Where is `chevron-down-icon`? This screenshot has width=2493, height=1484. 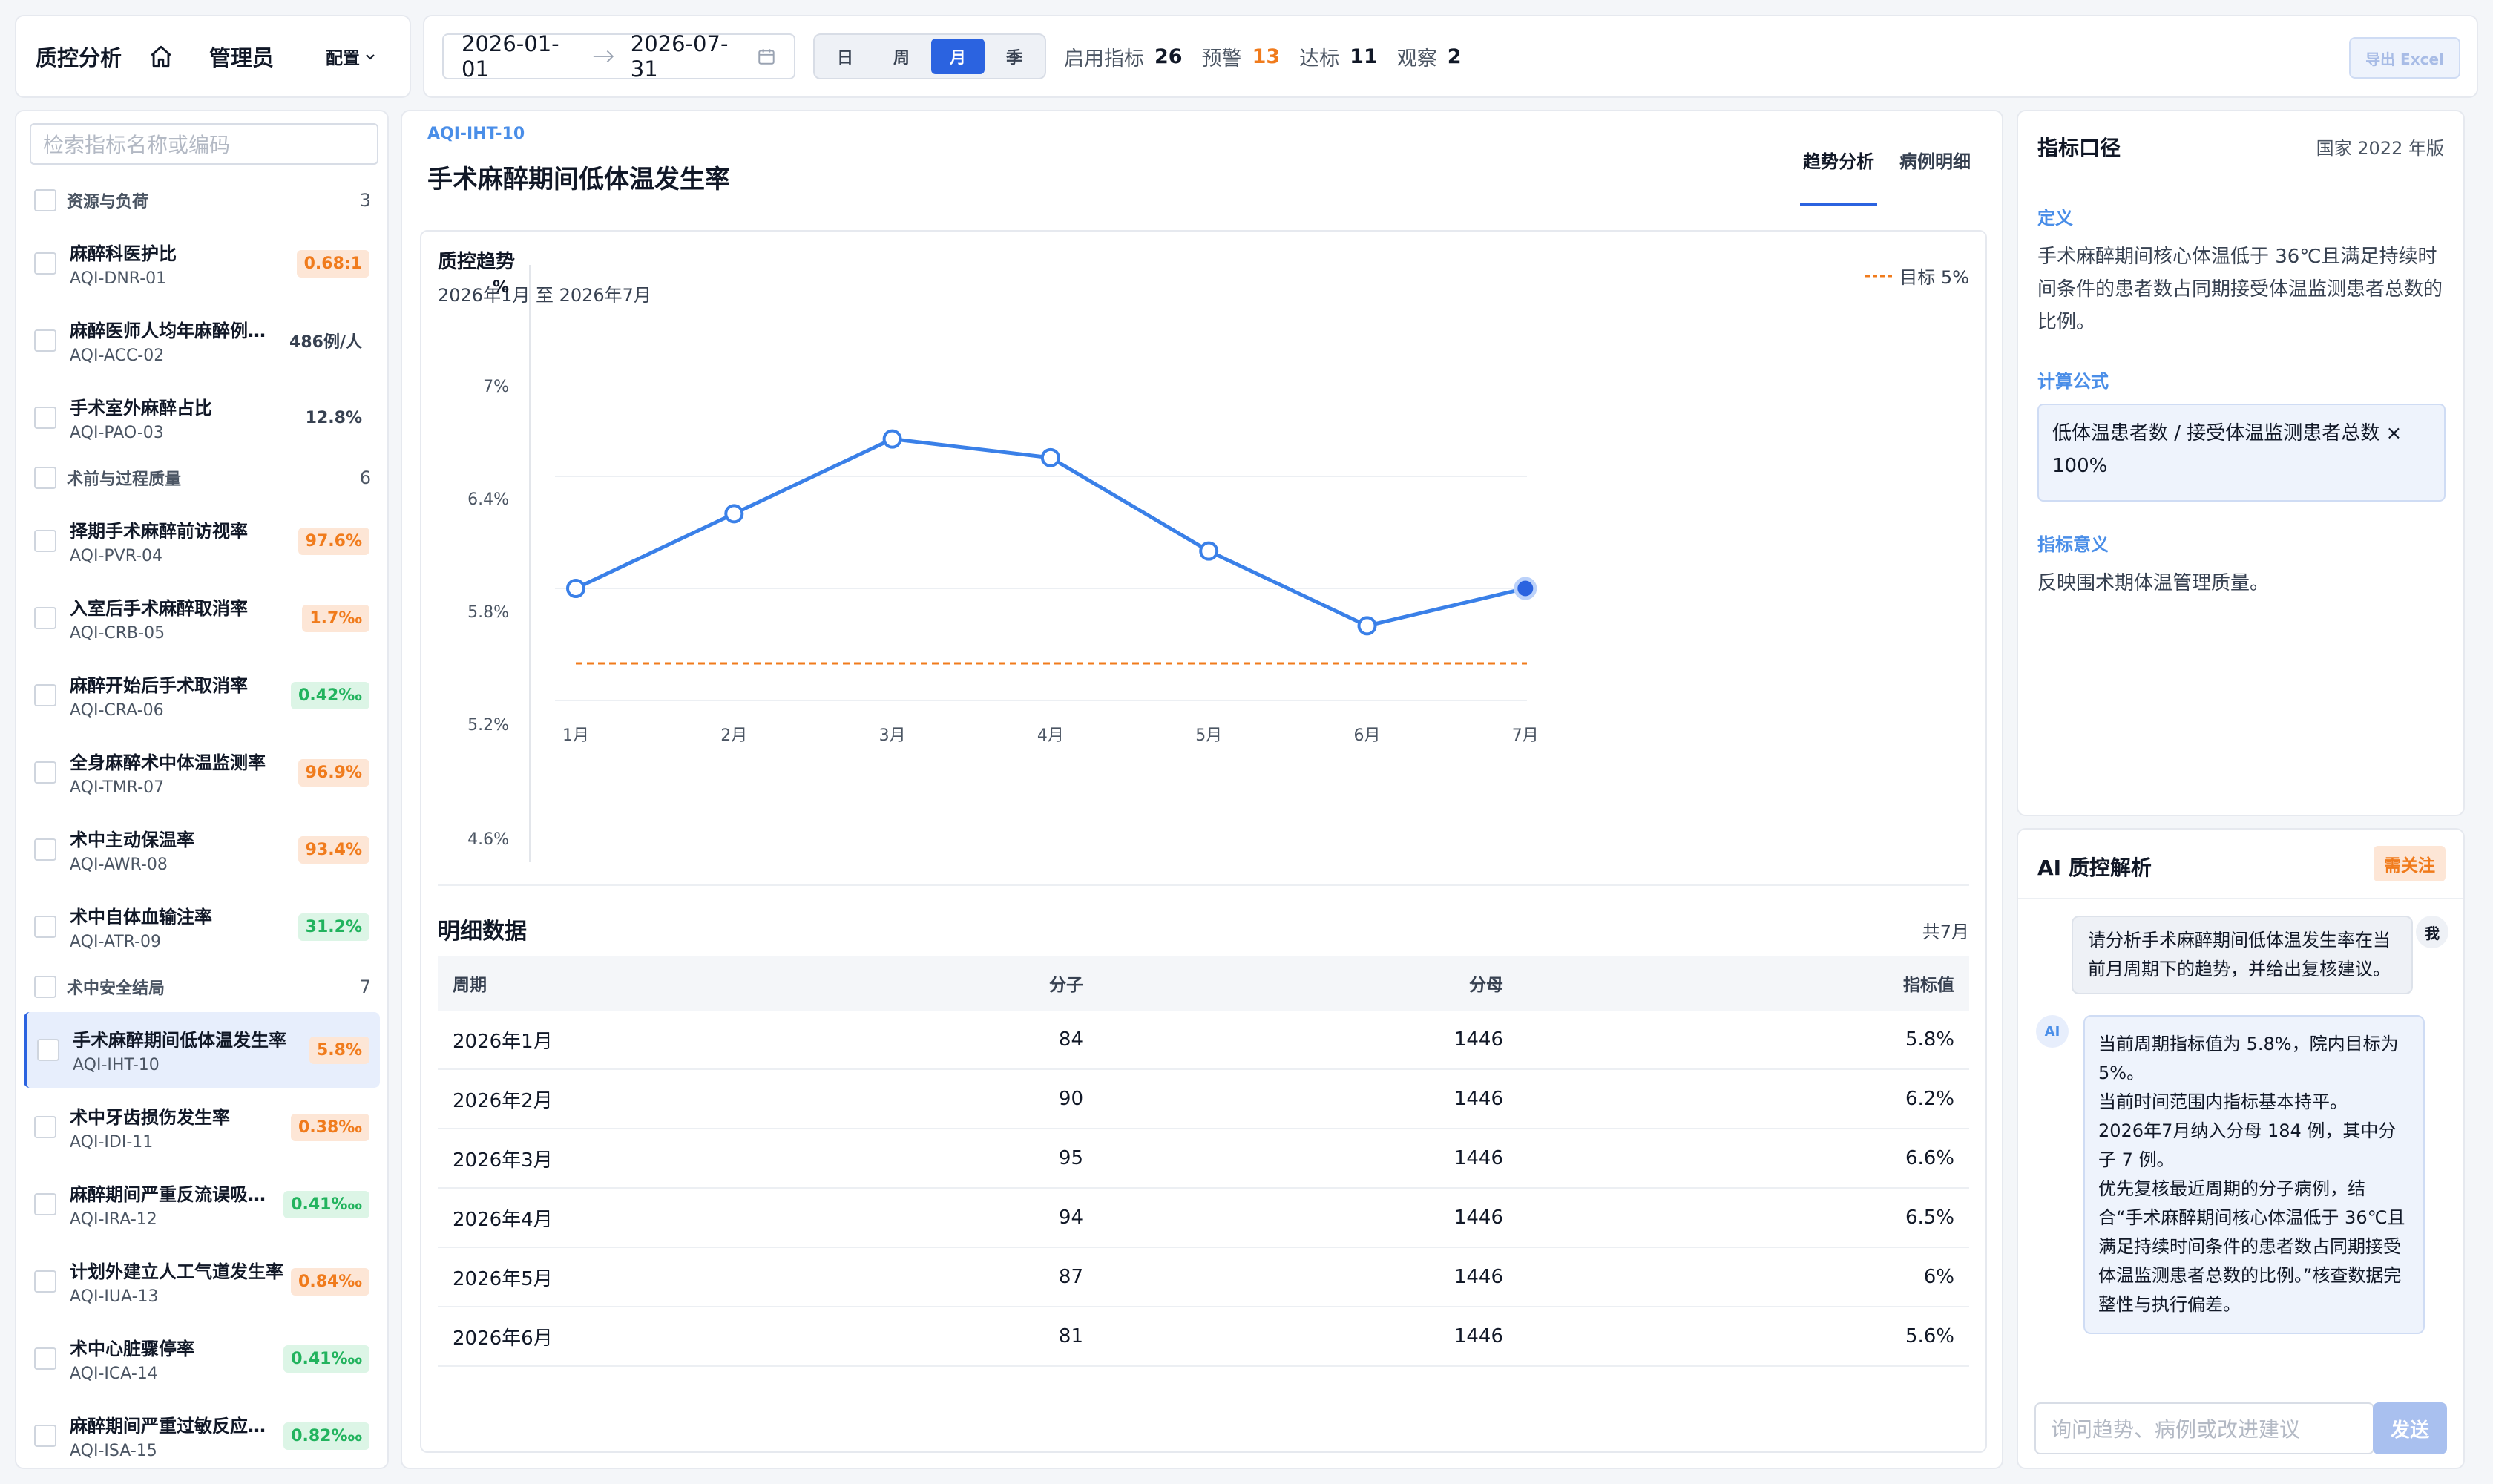
chevron-down-icon is located at coordinates (370, 56).